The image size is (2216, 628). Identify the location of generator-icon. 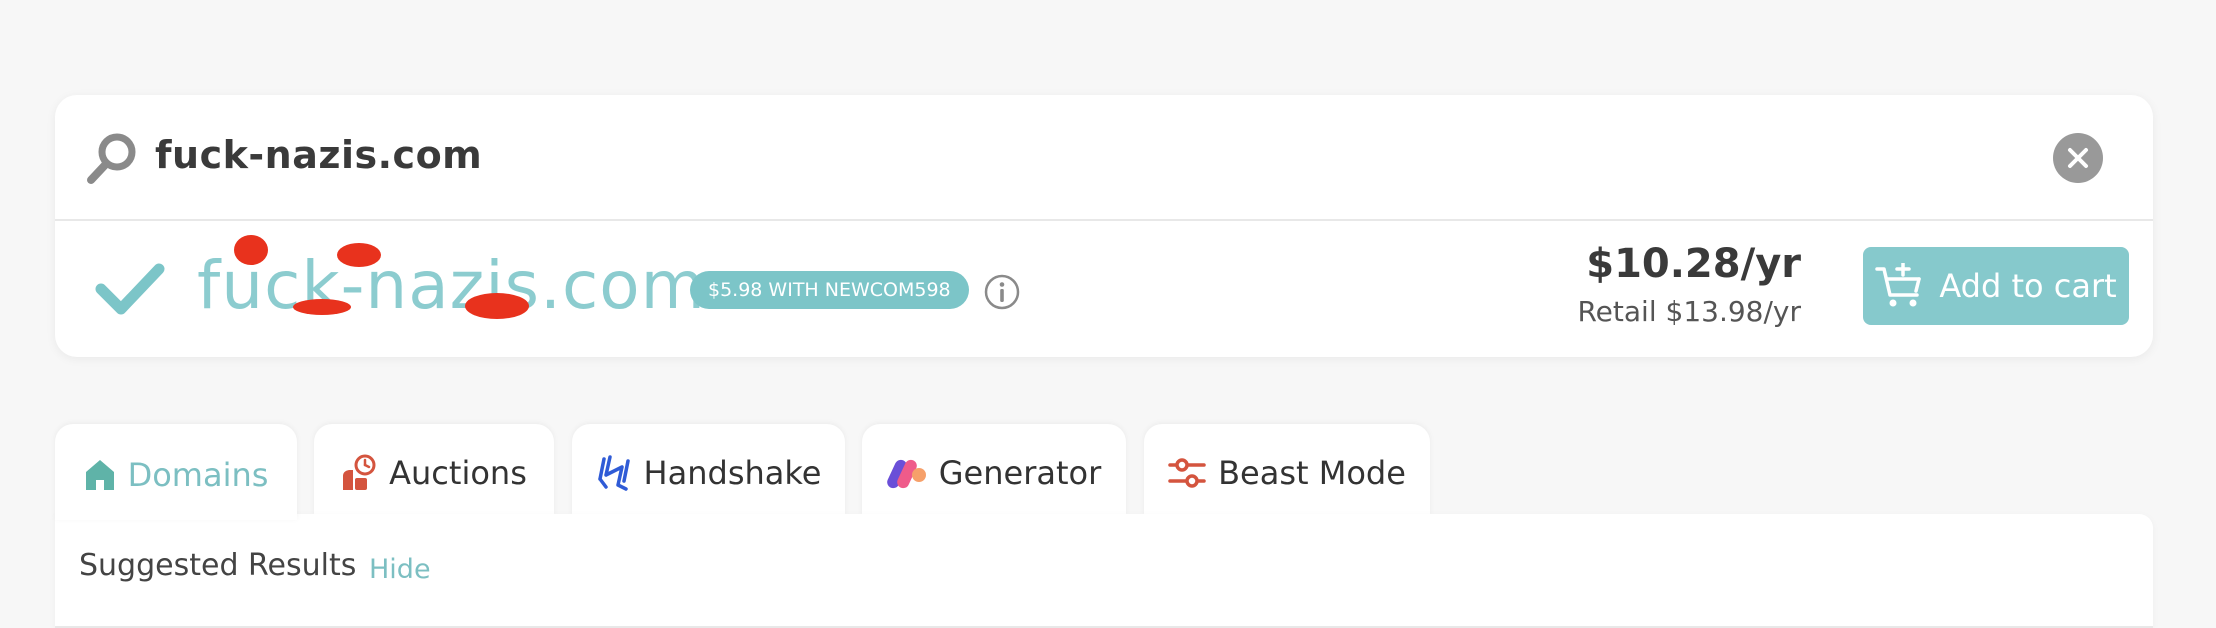
(906, 474).